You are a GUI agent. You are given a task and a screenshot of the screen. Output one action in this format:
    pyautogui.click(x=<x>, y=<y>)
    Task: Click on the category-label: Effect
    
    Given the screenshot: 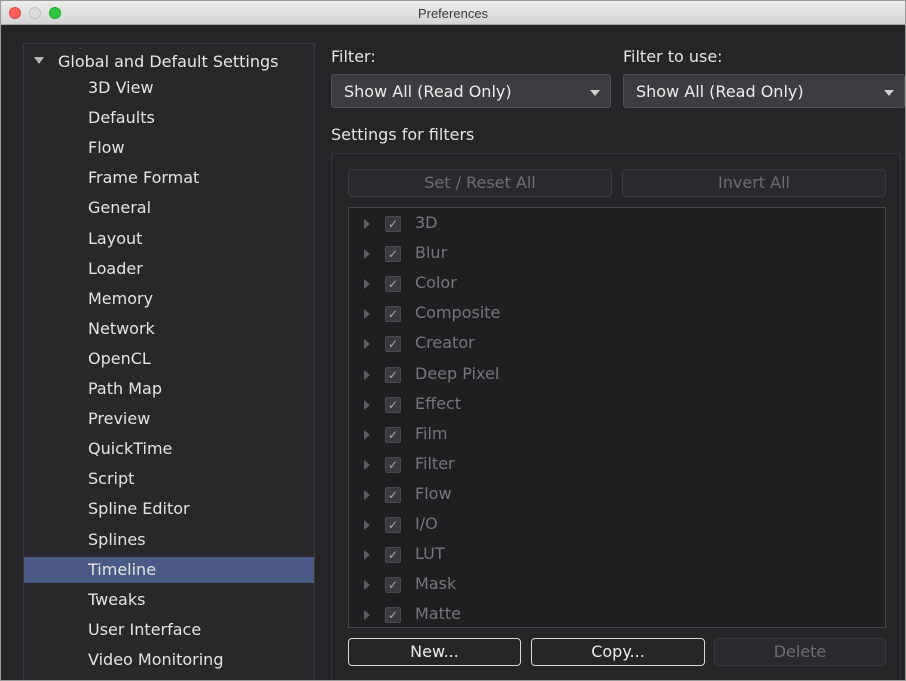 What is the action you would take?
    pyautogui.click(x=438, y=403)
    